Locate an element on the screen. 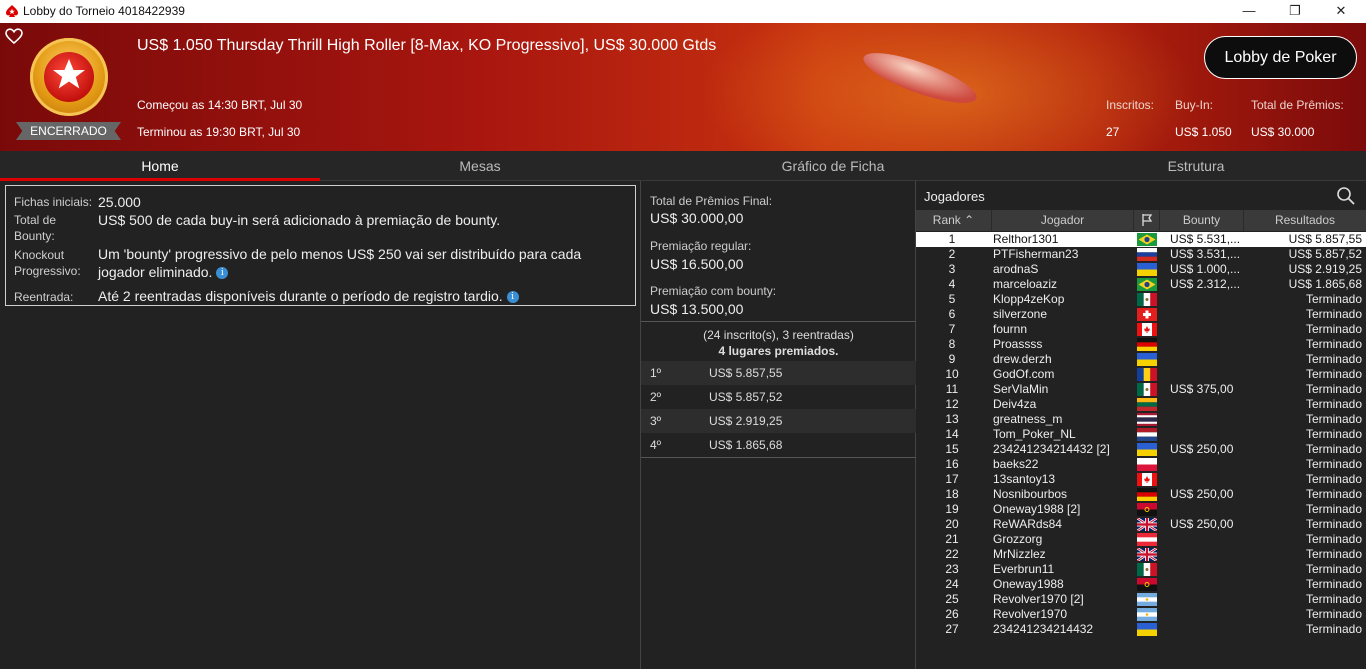 This screenshot has height=669, width=1366. player-row: 22 MrNizzlez Terminado is located at coordinates (1141, 554).